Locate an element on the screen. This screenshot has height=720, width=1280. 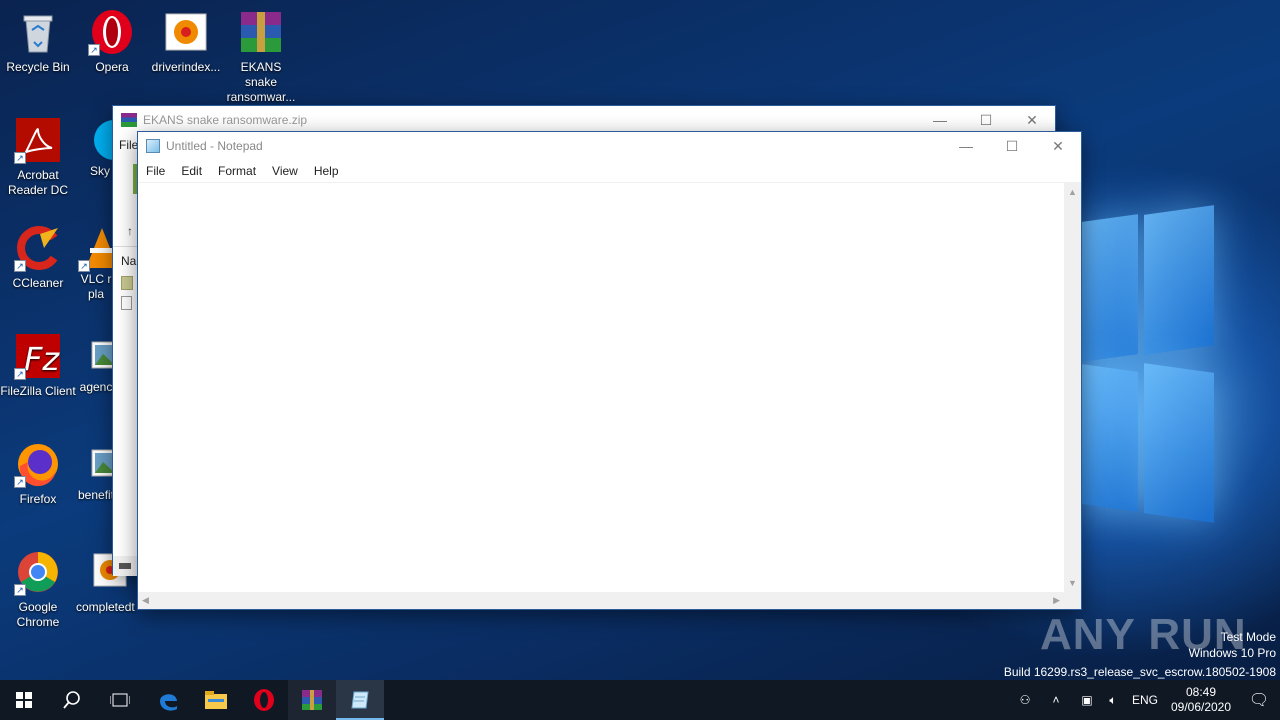
ccleaner-icon: ↗ is located at coordinates (38, 248).